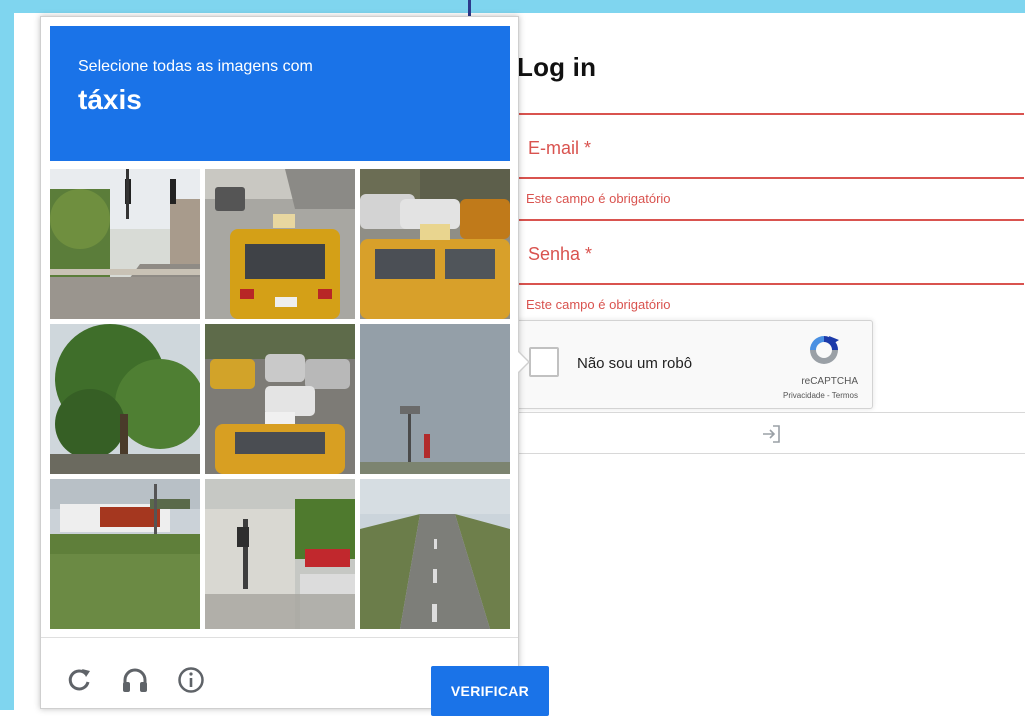  I want to click on recaptcha-checkbox, so click(544, 362).